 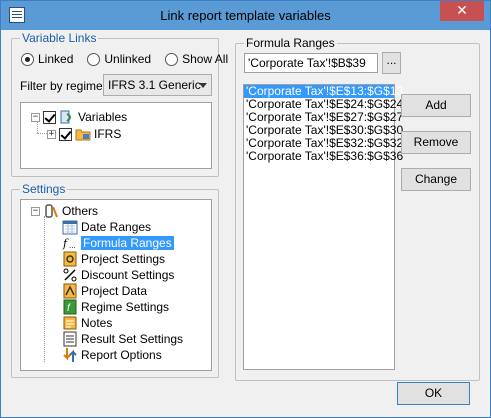 I want to click on expand-icon: +, so click(x=51, y=134).